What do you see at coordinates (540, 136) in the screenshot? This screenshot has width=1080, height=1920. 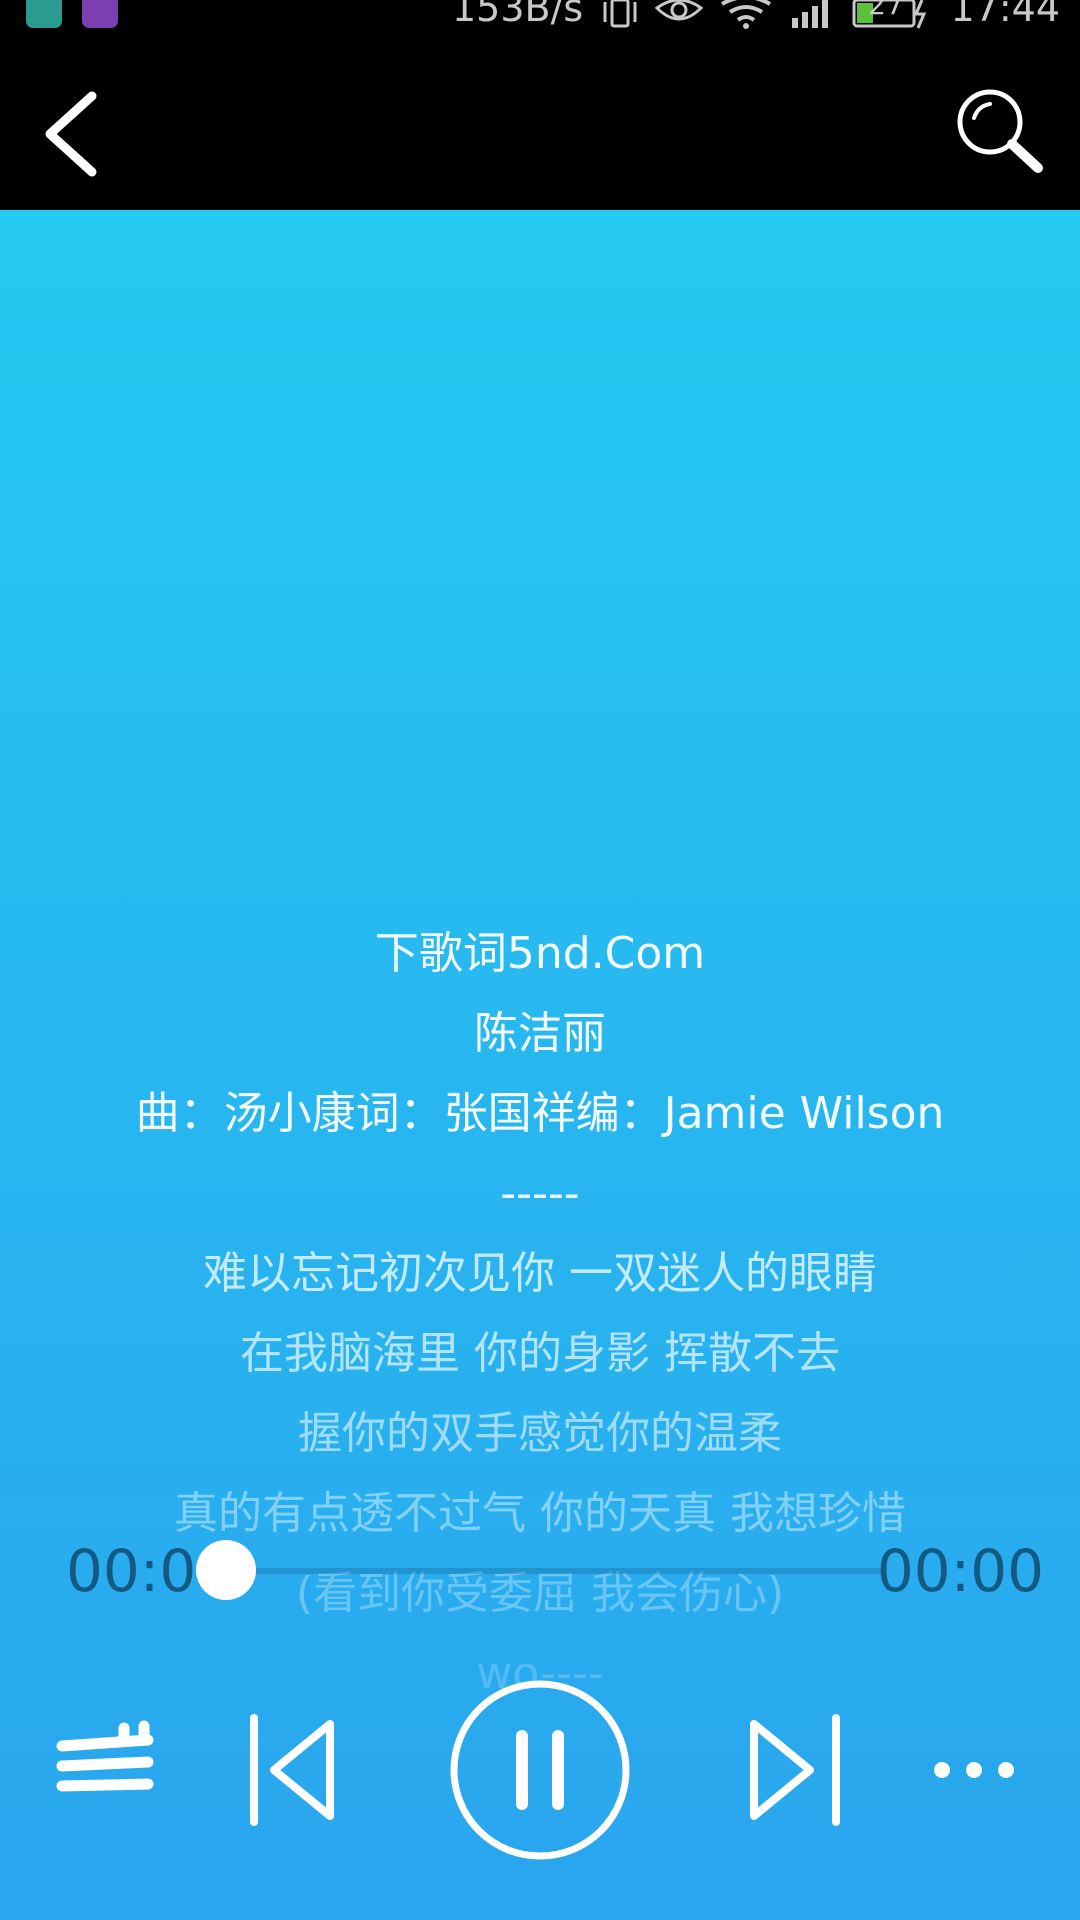 I see `top-bar` at bounding box center [540, 136].